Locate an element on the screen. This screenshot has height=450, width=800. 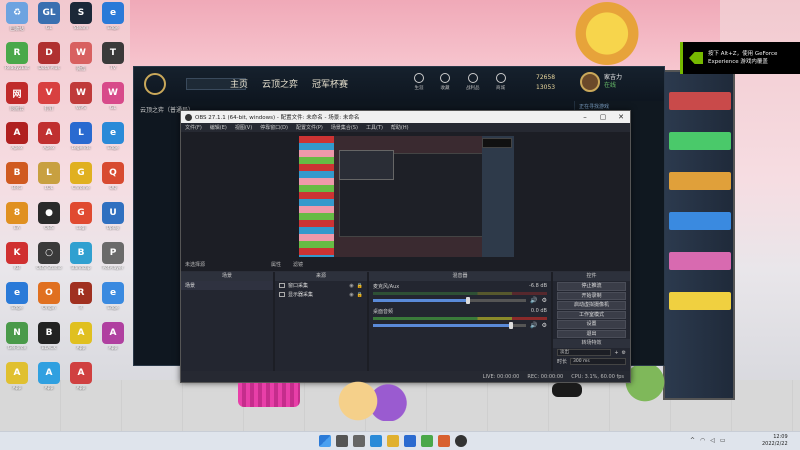
game-nav-home: 主页 is located at coordinates (239, 83).